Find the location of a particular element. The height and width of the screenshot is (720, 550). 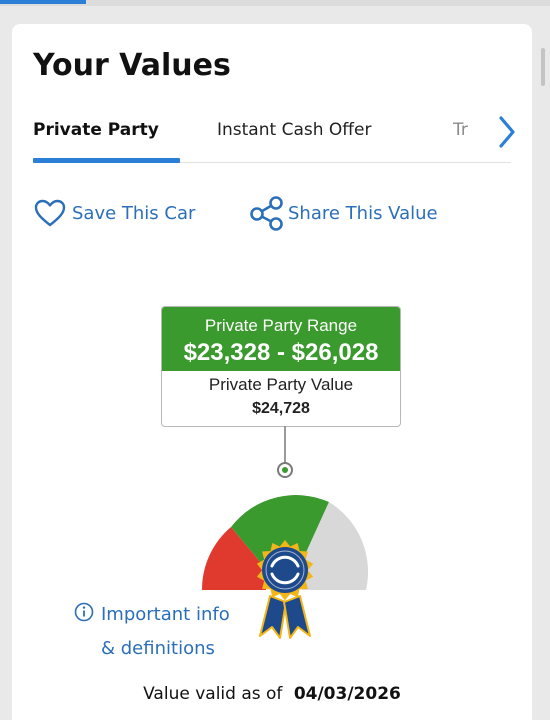

top-strip is located at coordinates (275, 3).